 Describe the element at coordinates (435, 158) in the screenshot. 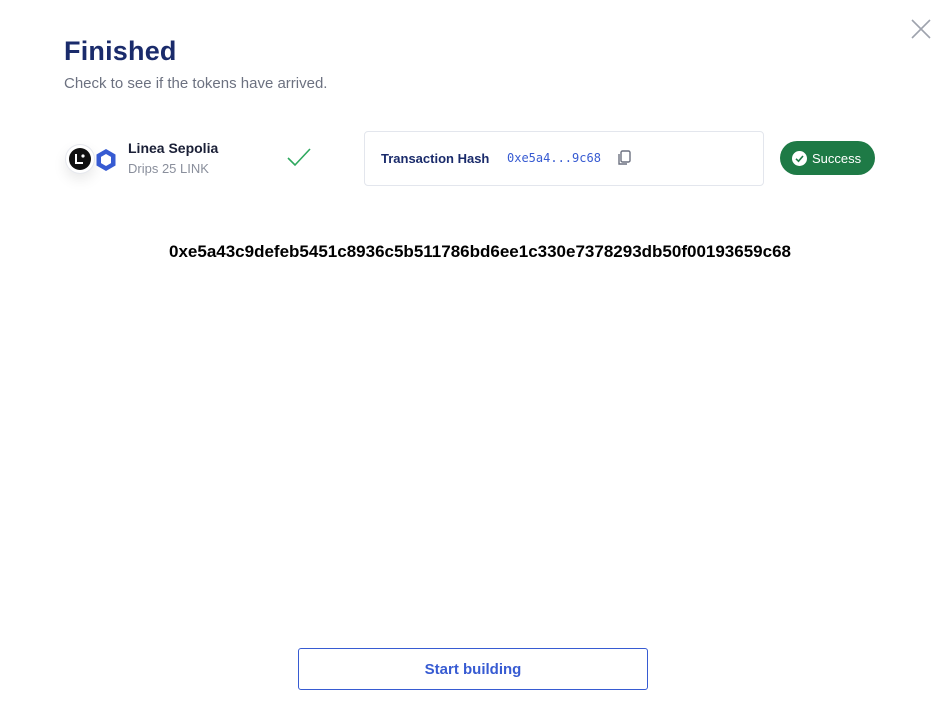

I see `transaction-hash-label: Transaction Hash` at that location.